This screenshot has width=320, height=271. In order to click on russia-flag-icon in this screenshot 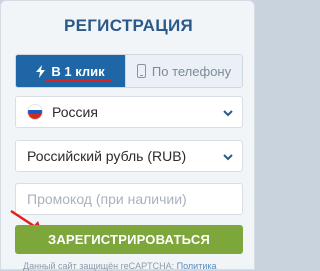, I will do `click(35, 112)`.